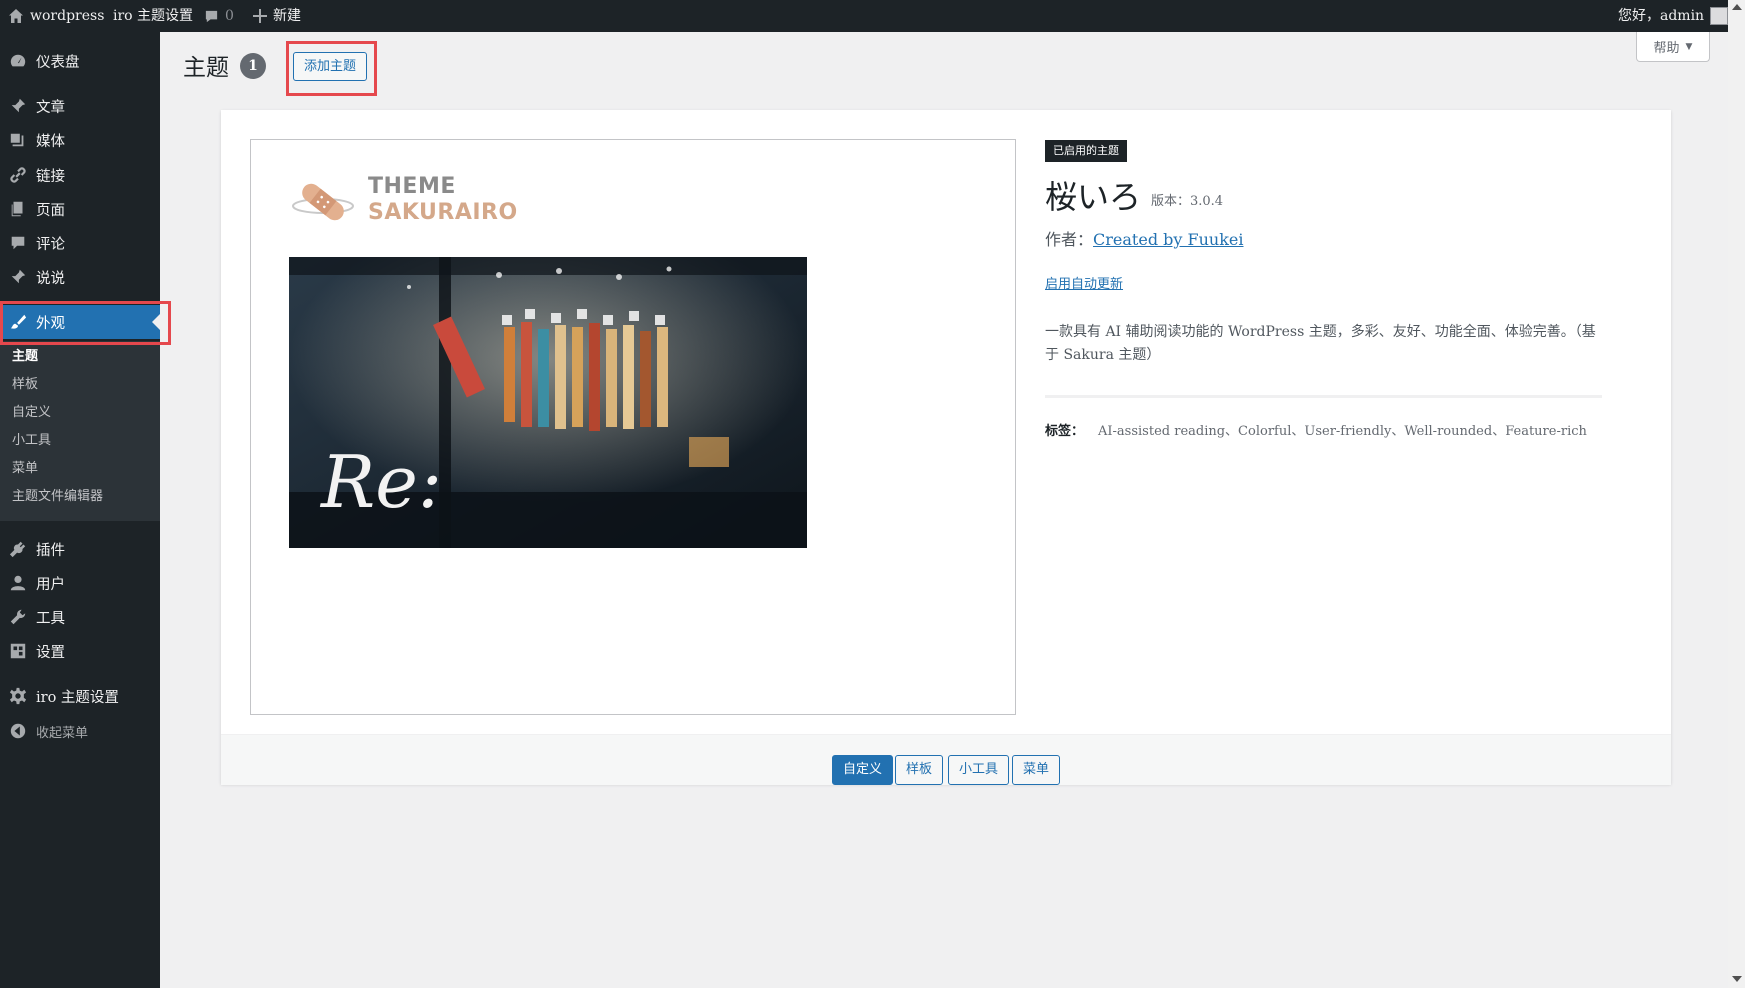 Image resolution: width=1745 pixels, height=988 pixels. I want to click on help-tab-button: 帮助 ▼, so click(1673, 47).